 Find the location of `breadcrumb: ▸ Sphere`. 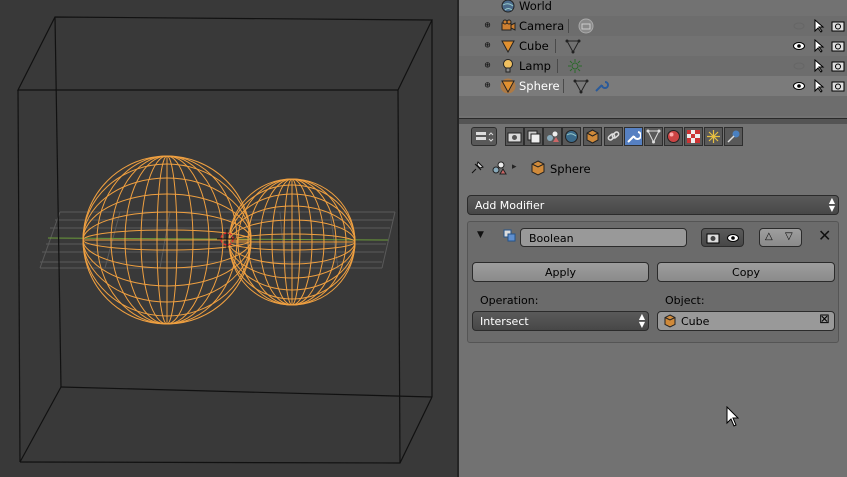

breadcrumb: ▸ Sphere is located at coordinates (654, 169).